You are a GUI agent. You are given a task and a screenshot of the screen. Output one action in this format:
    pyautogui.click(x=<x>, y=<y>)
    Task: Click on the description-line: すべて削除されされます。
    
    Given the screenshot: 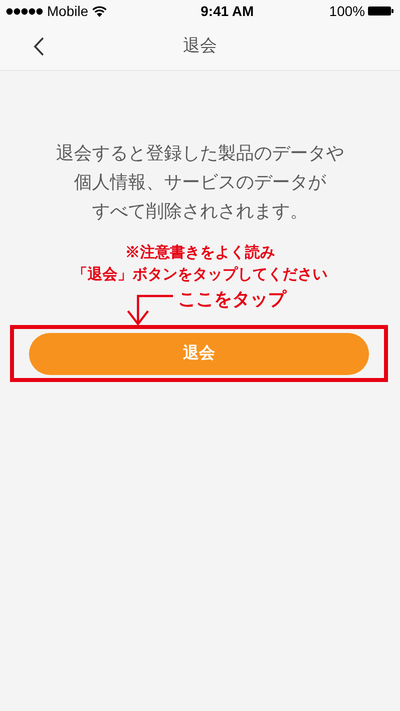 What is the action you would take?
    pyautogui.click(x=200, y=211)
    